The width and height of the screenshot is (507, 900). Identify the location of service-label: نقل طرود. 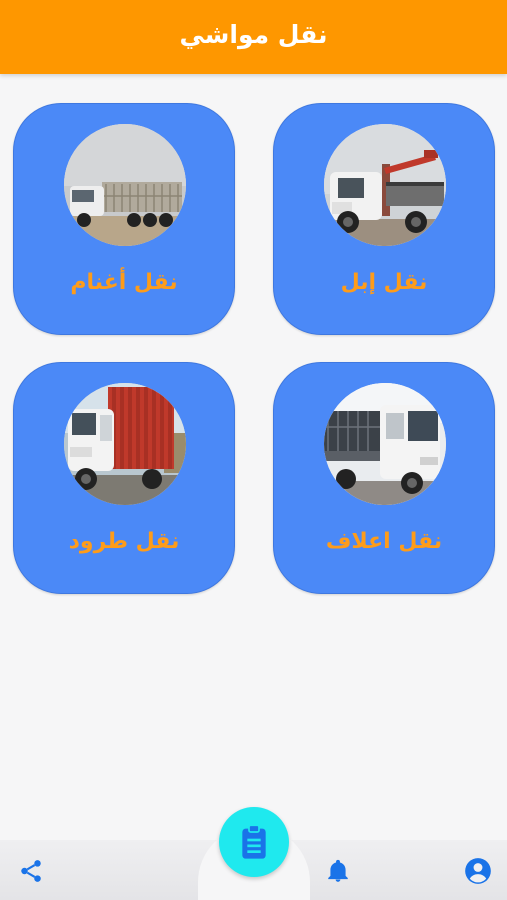
(124, 541).